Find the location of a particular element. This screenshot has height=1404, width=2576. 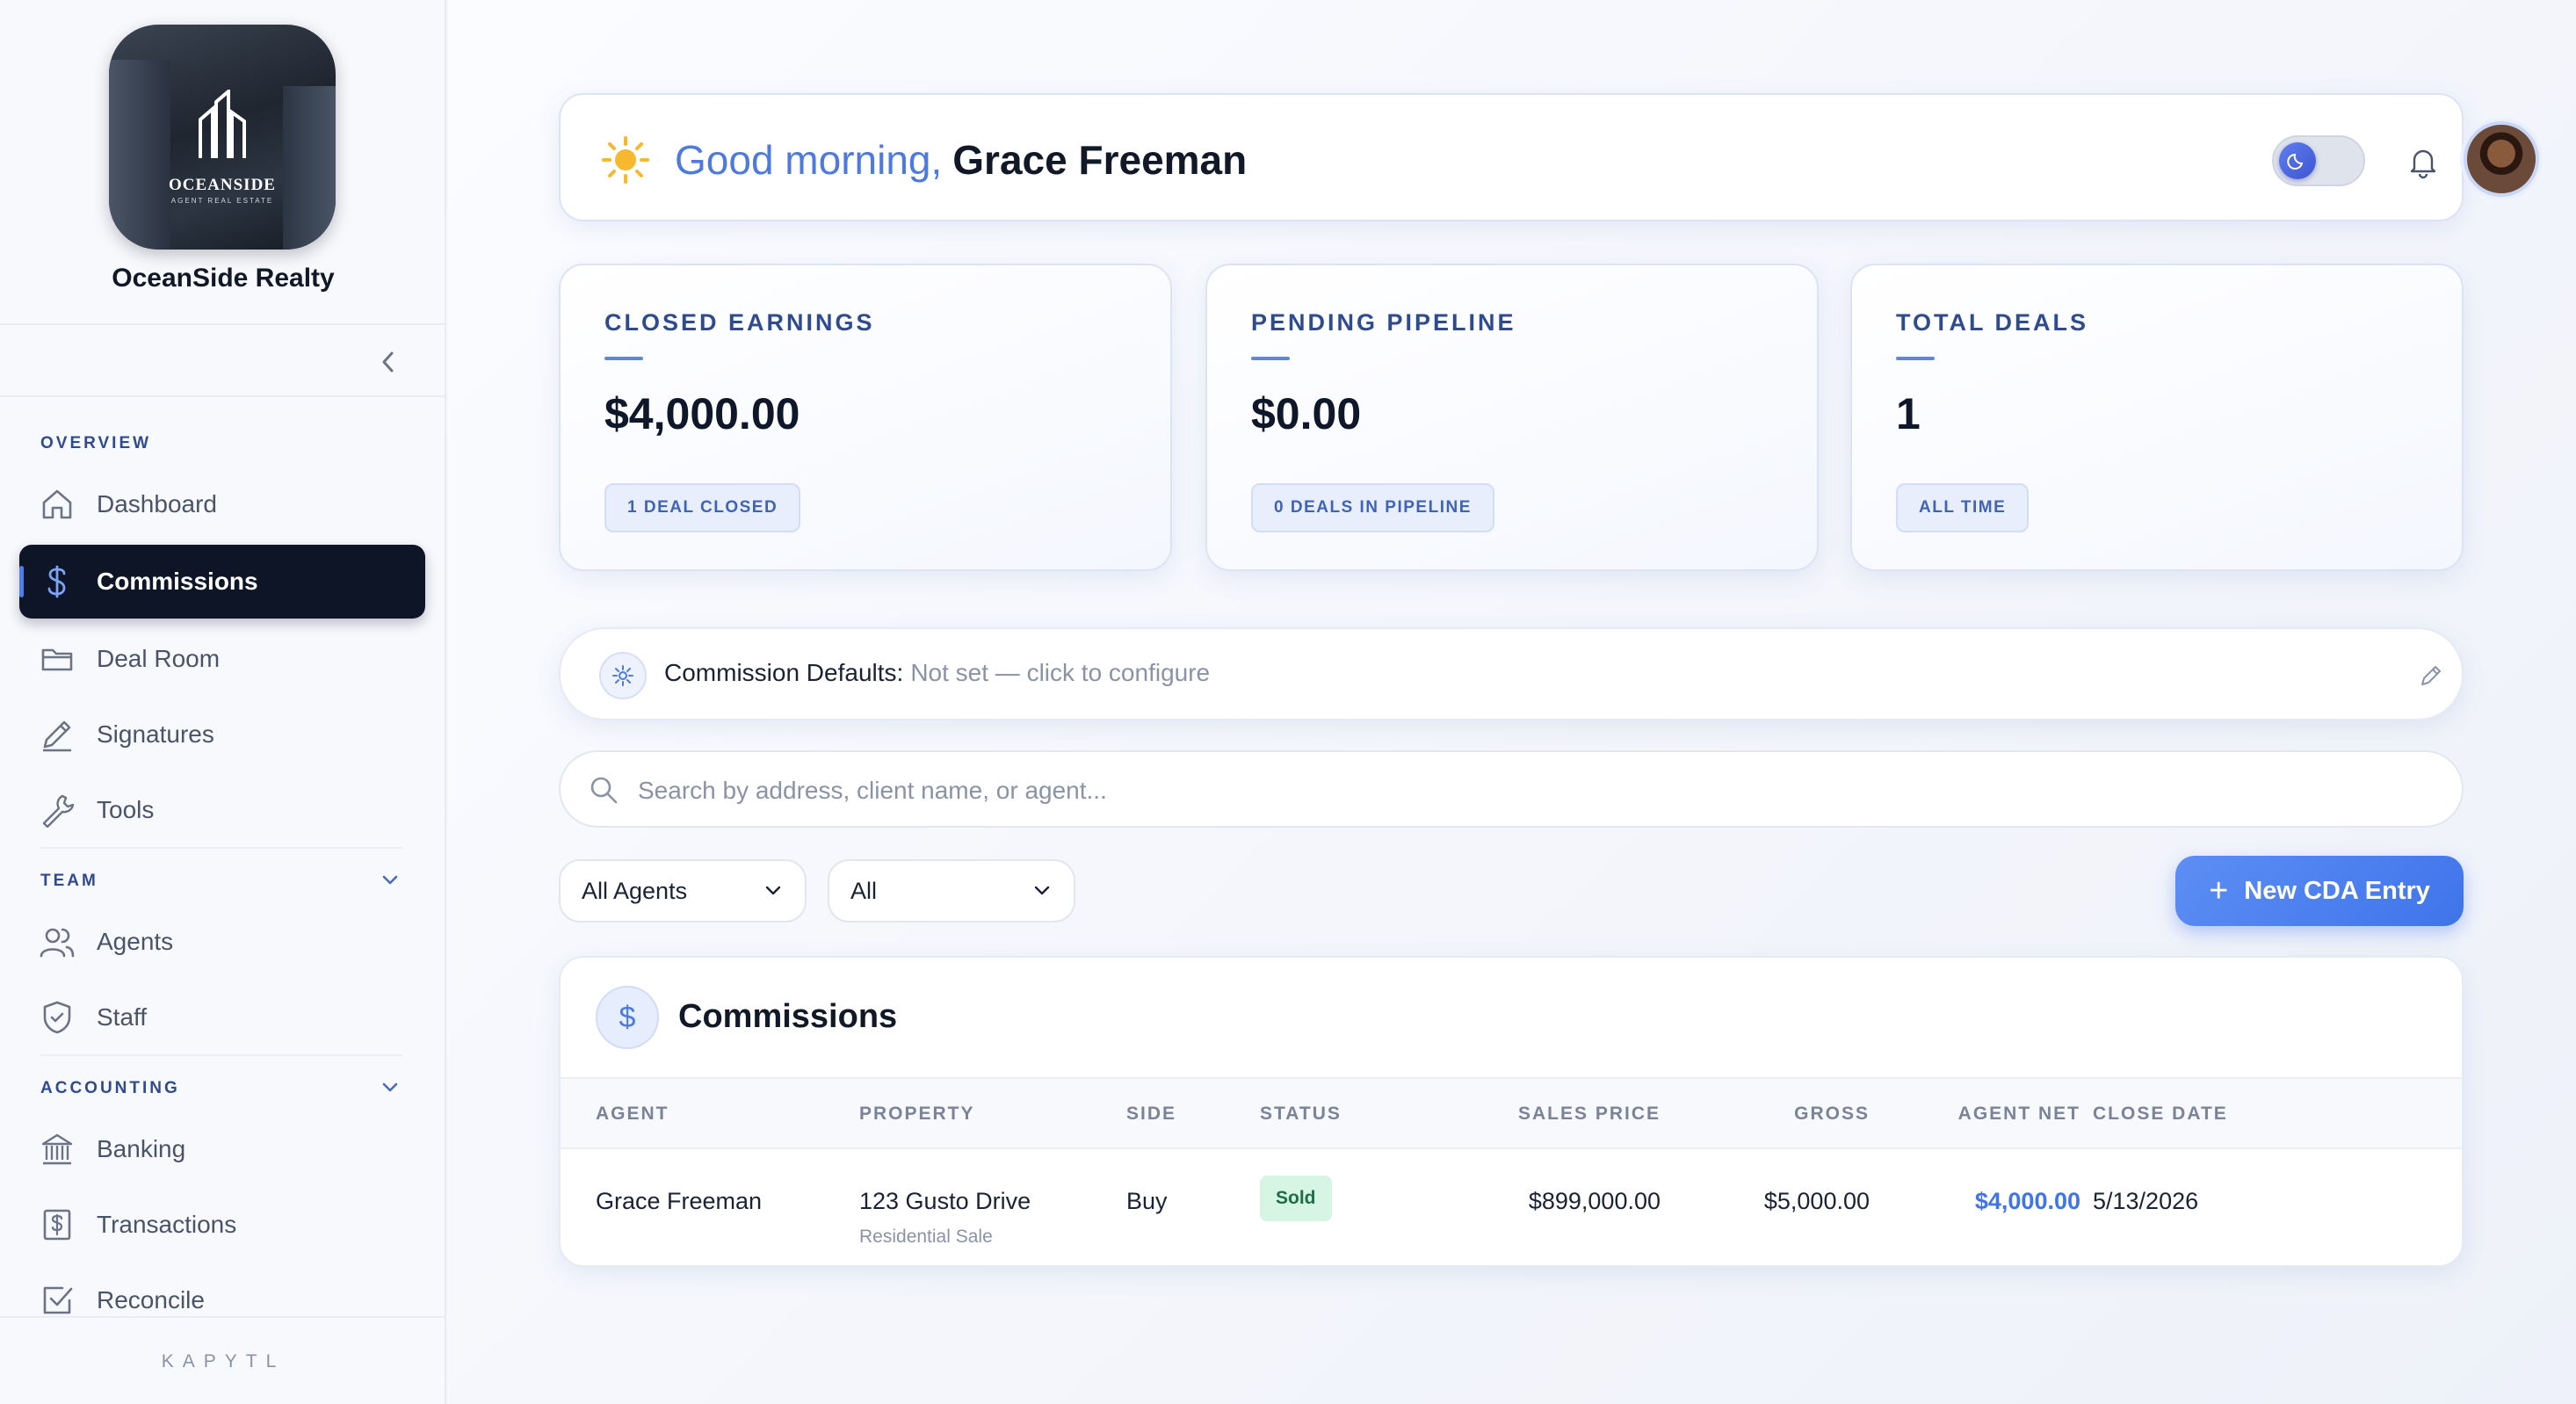

stat-label: TOTAL DEALS is located at coordinates (1992, 322).